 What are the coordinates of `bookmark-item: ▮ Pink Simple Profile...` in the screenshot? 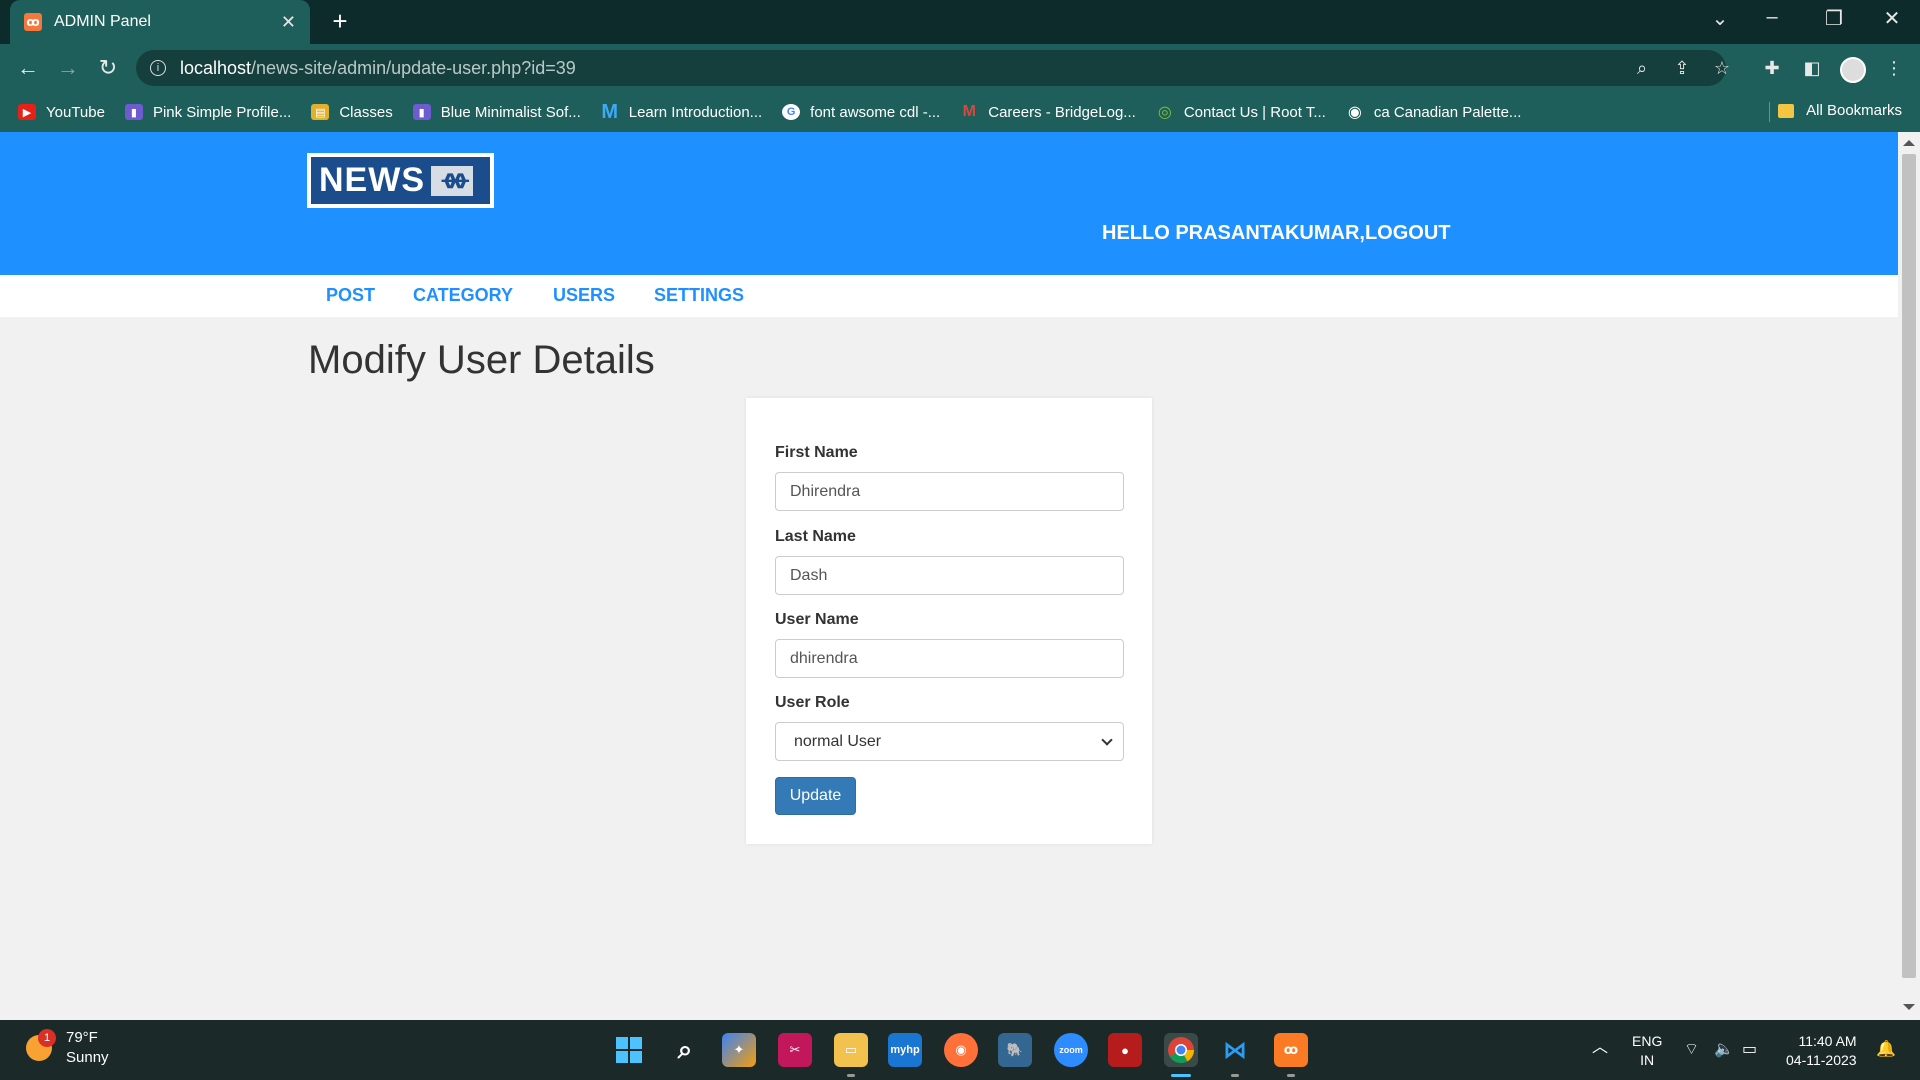 It's located at (207, 112).